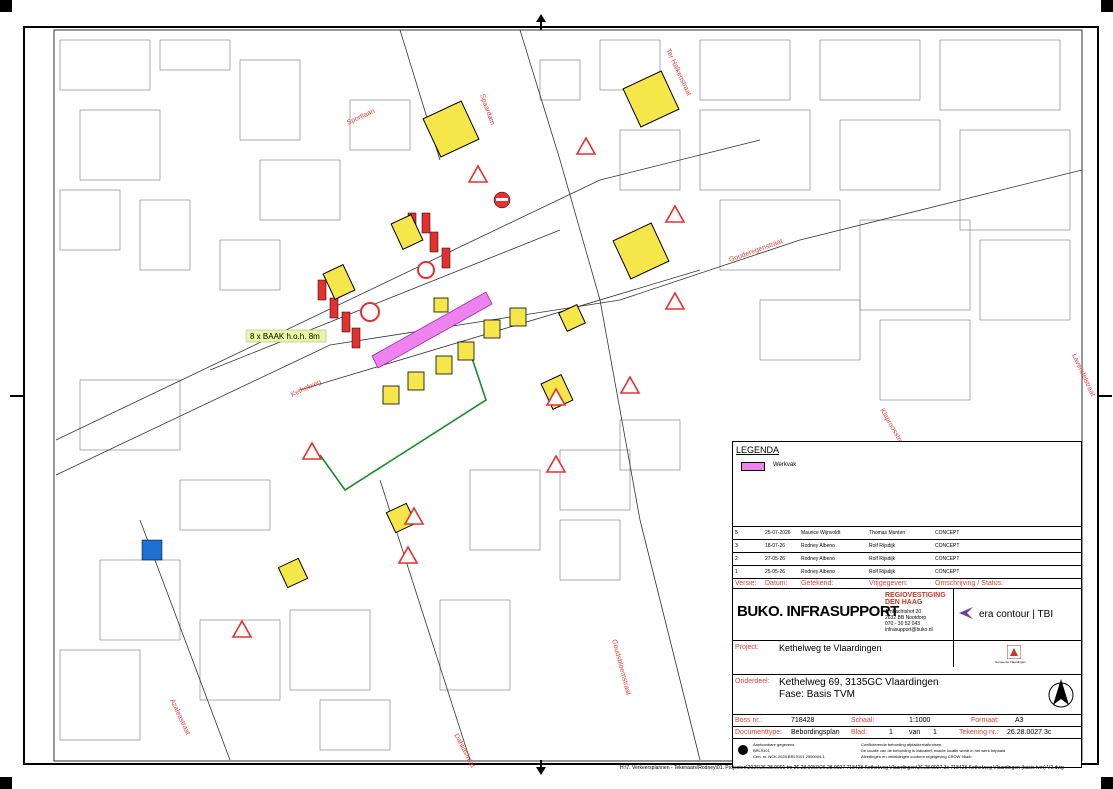 This screenshot has width=1113, height=789. Describe the element at coordinates (915, 732) in the screenshot. I see `sheet-of: van` at that location.